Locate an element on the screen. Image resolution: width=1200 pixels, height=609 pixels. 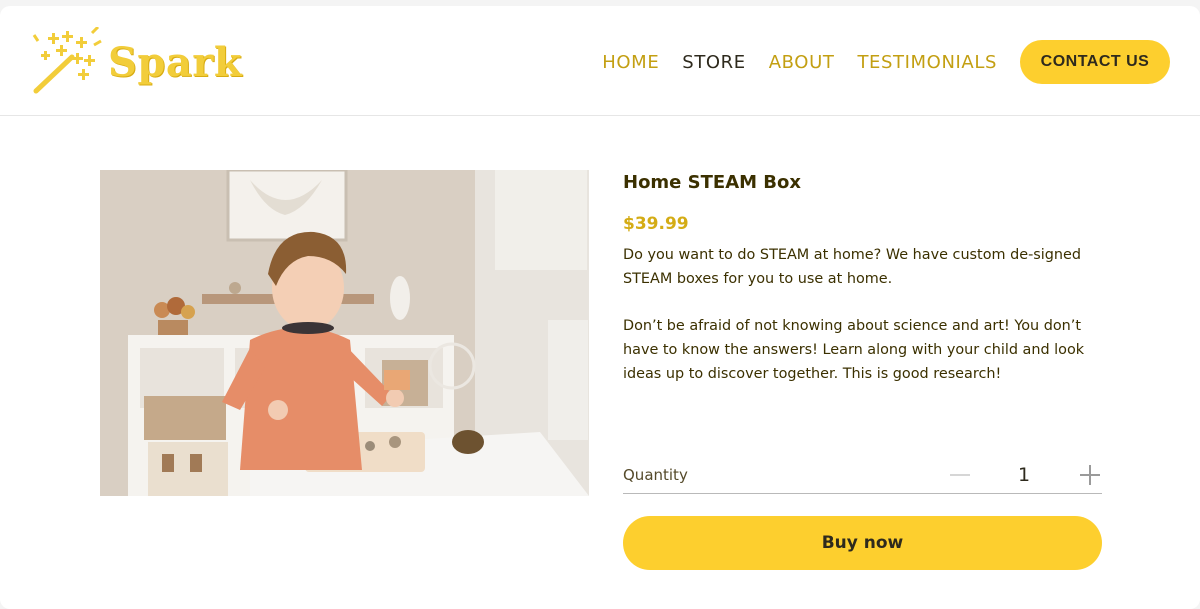
quantity-label: Quantity is located at coordinates (655, 474).